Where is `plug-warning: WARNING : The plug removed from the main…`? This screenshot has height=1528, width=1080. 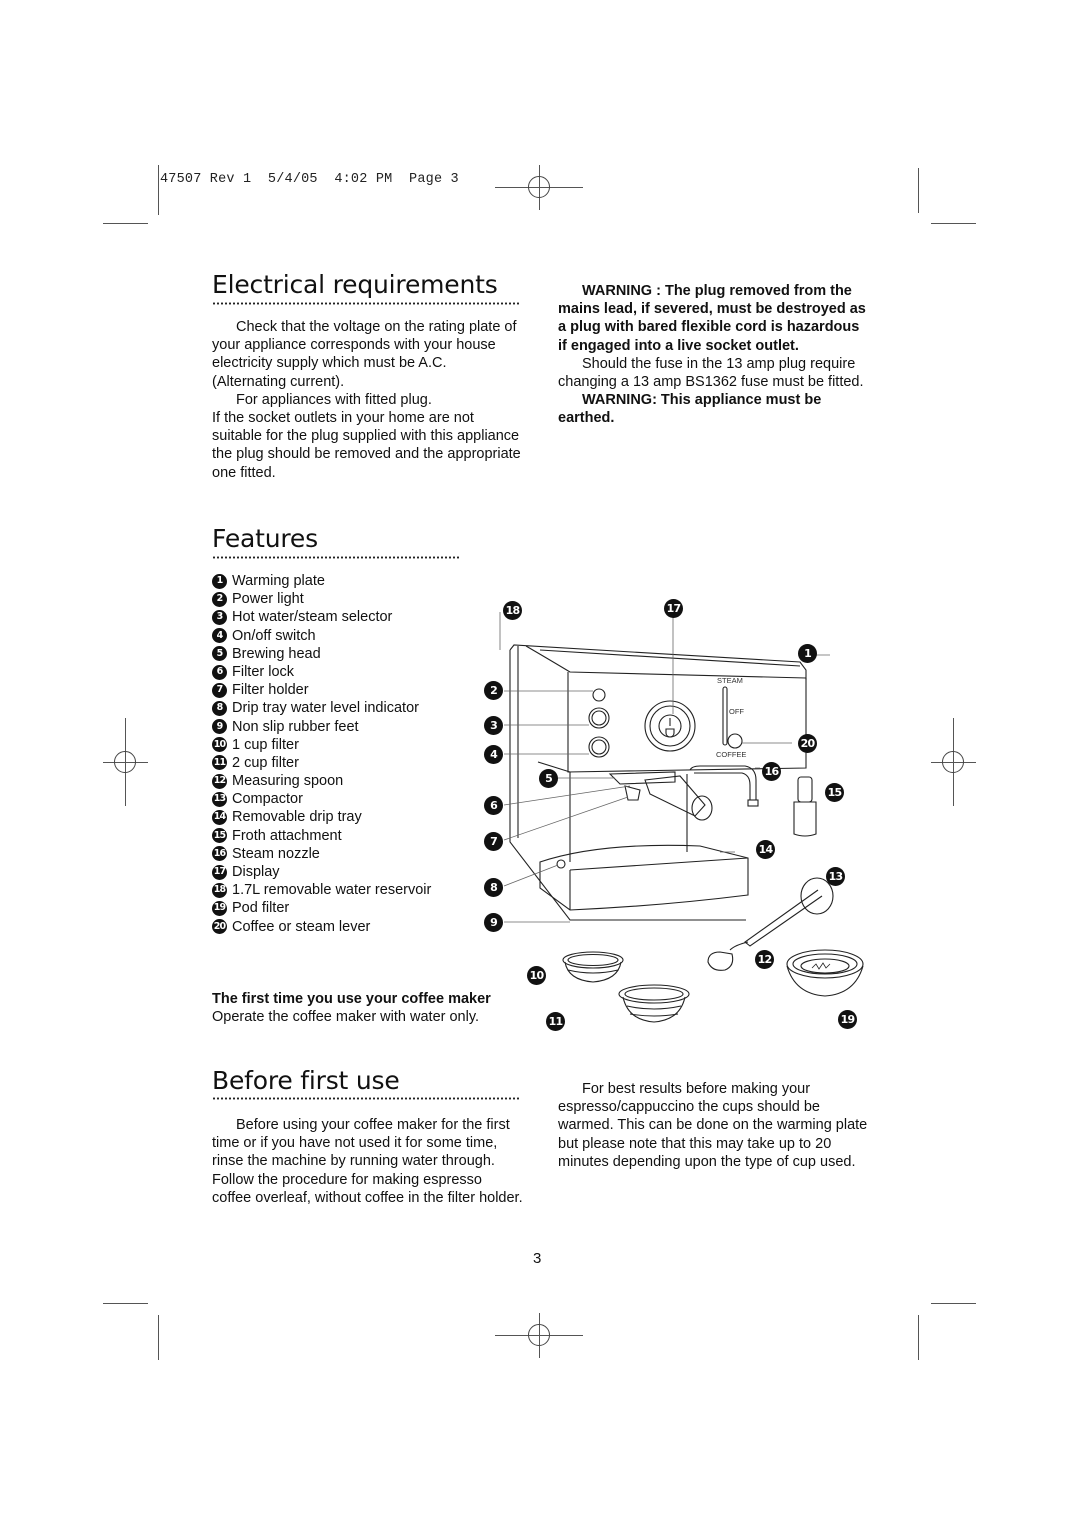 plug-warning: WARNING : The plug removed from the main… is located at coordinates (712, 318).